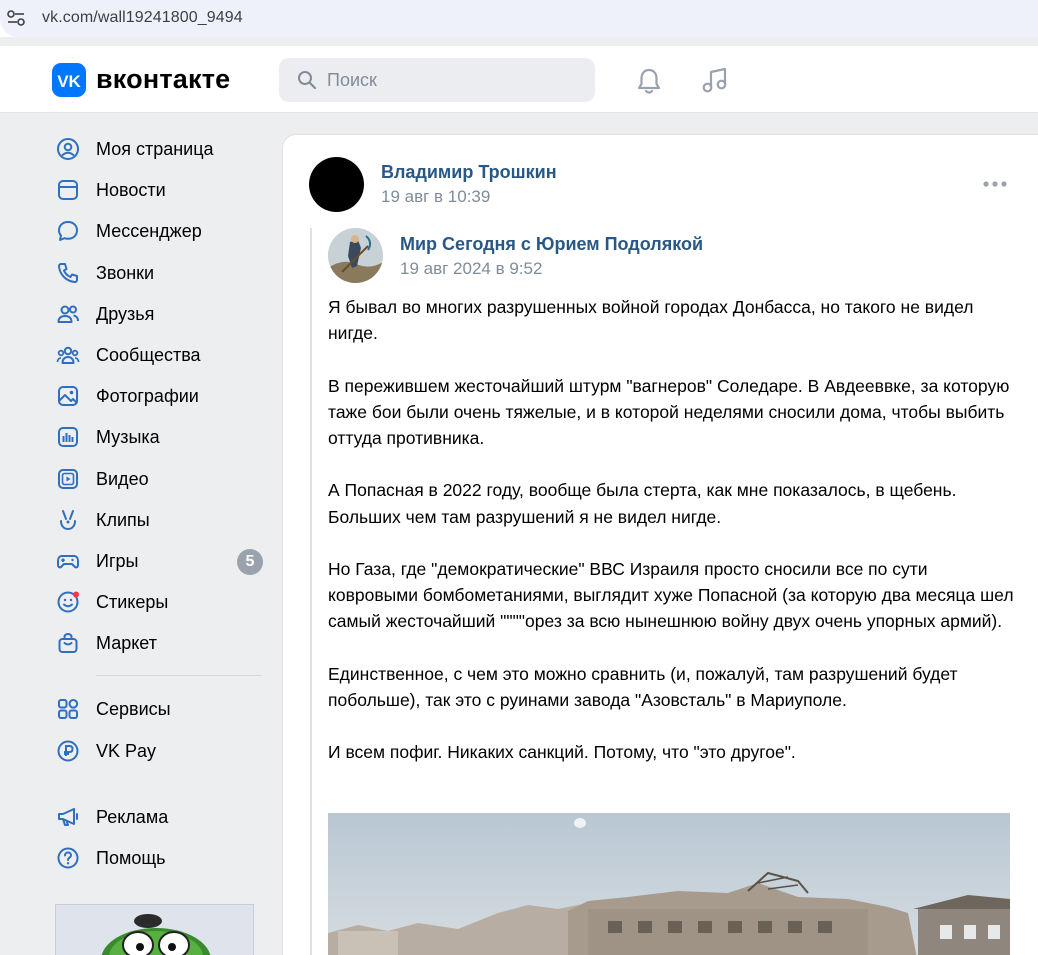 The image size is (1038, 955). I want to click on music-player-icon, so click(715, 80).